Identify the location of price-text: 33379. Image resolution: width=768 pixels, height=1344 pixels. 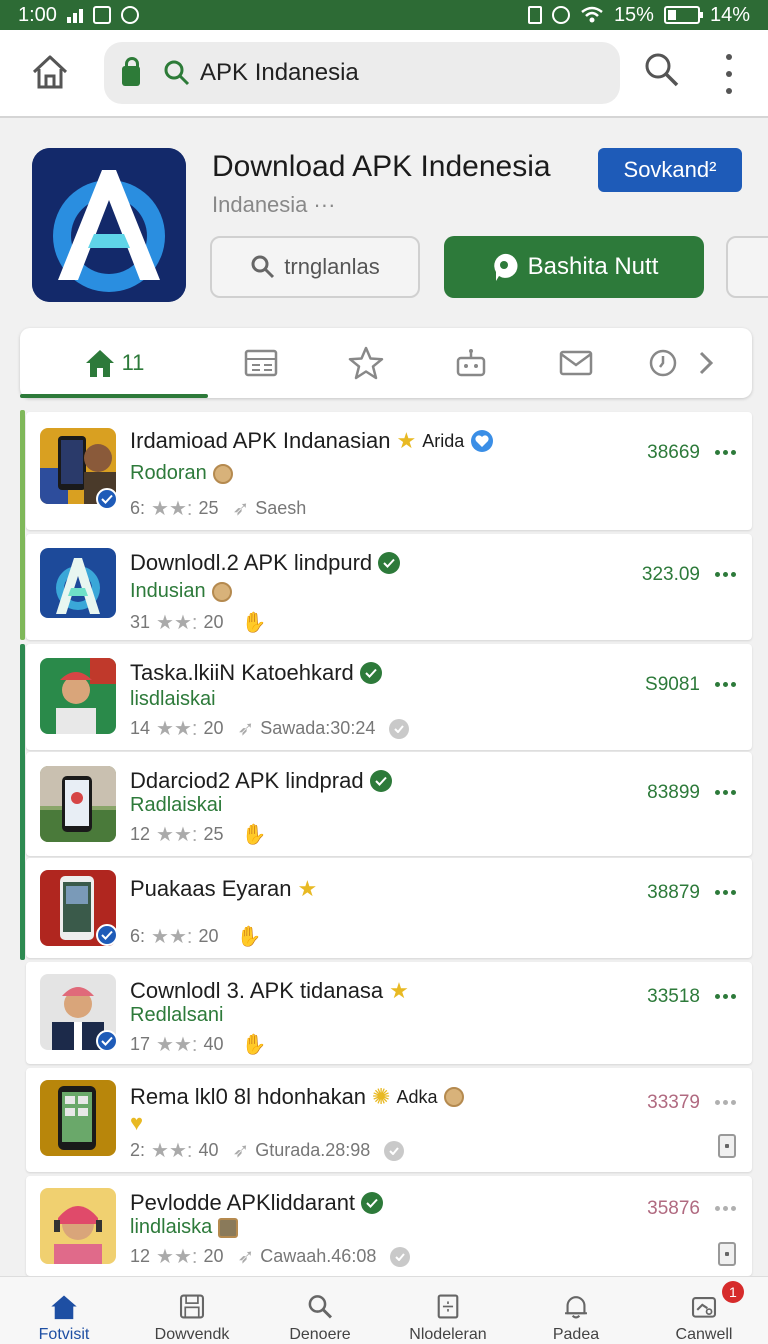
(673, 1102).